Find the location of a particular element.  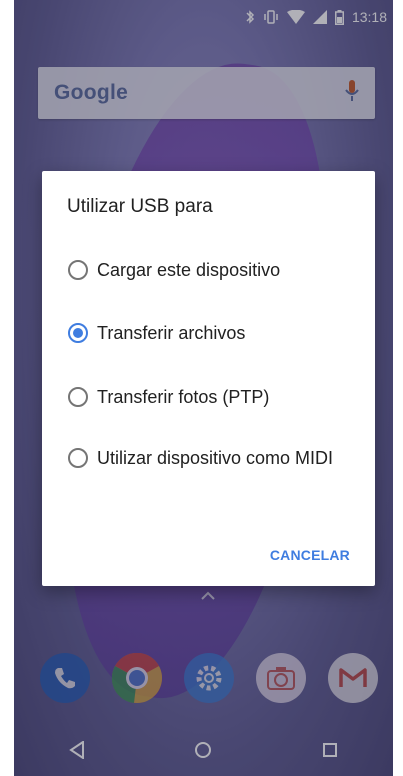

option-label: Utilizar dispositivo como MIDI is located at coordinates (215, 458).